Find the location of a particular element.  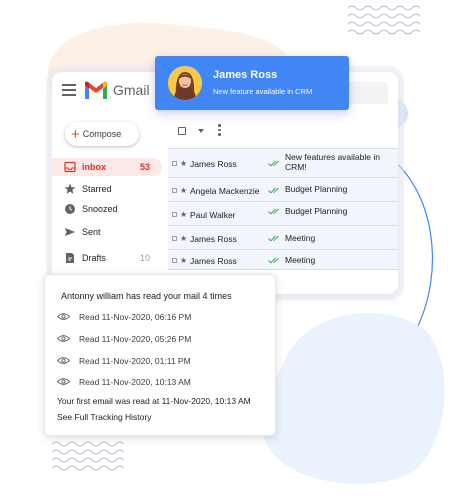

mail-subject: New features available in CRM! is located at coordinates (332, 162).